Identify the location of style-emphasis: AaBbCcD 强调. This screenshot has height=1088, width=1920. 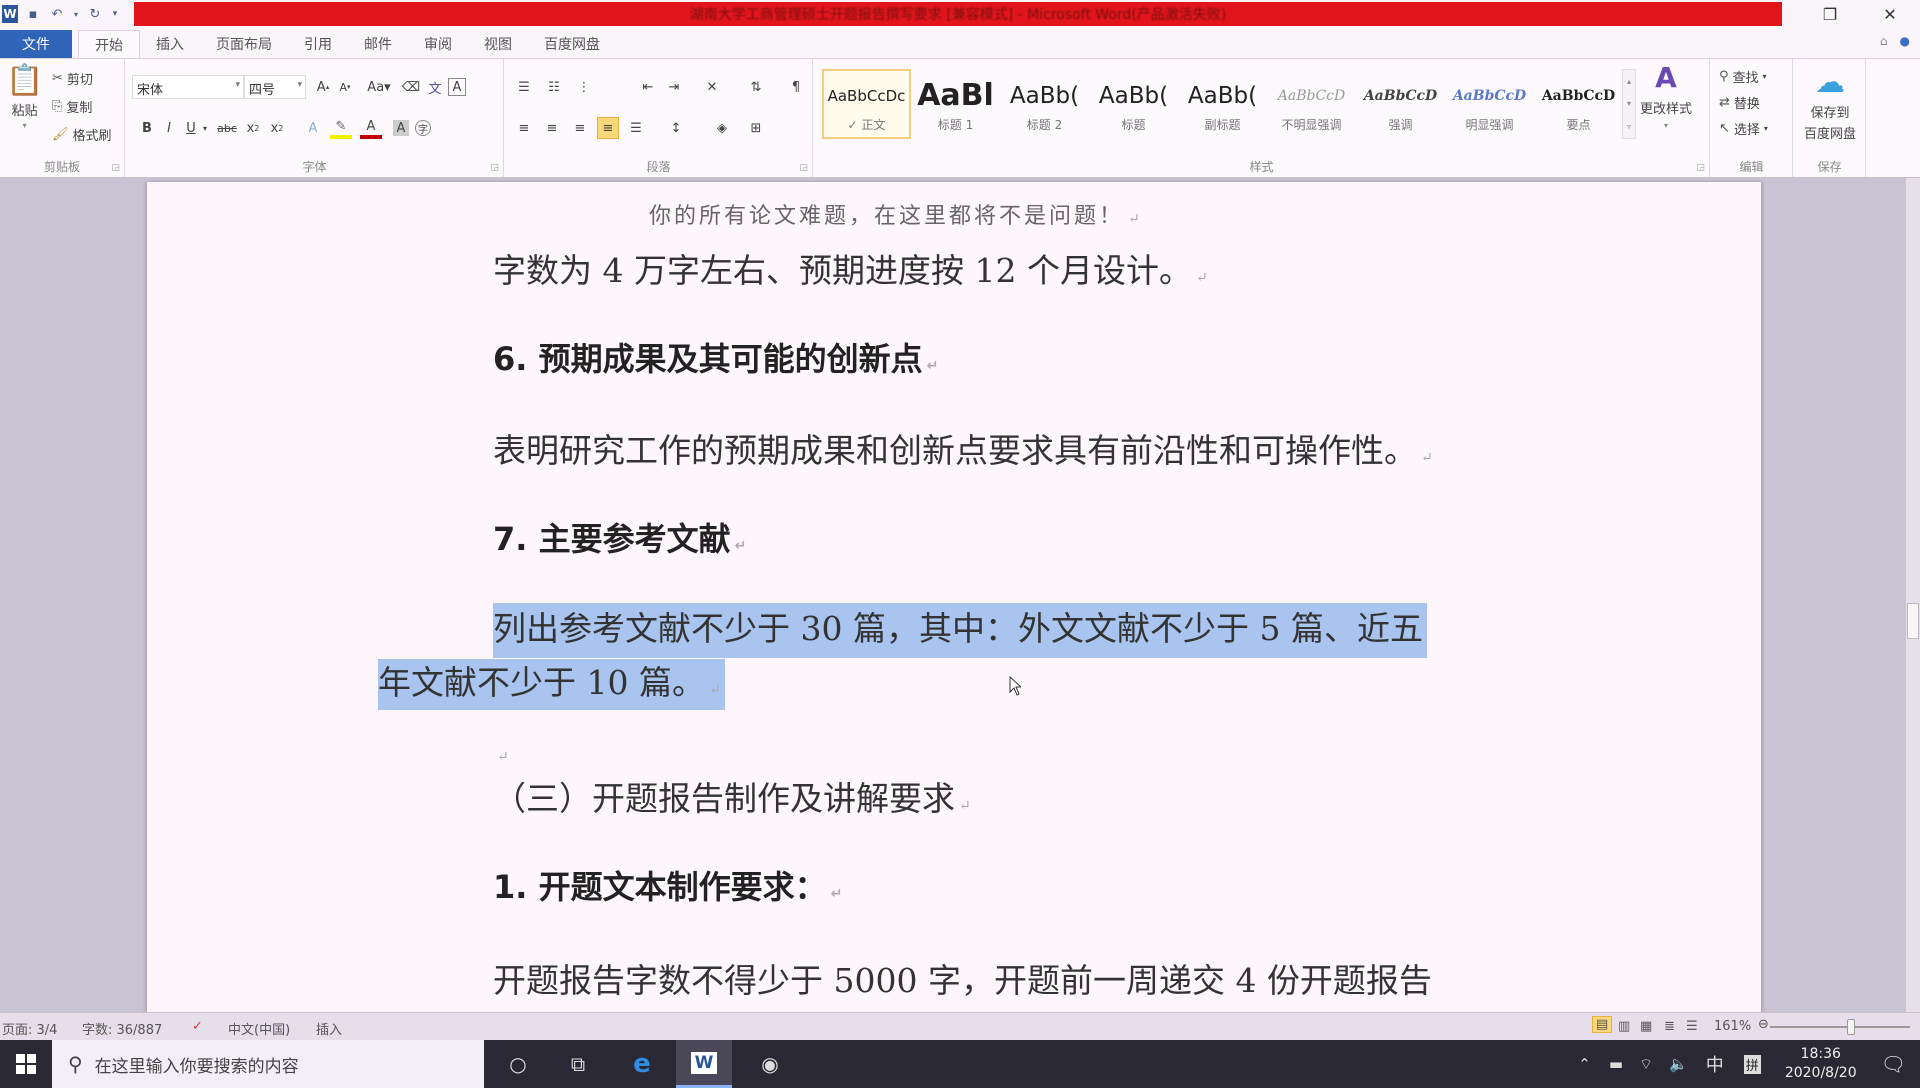
(1400, 104).